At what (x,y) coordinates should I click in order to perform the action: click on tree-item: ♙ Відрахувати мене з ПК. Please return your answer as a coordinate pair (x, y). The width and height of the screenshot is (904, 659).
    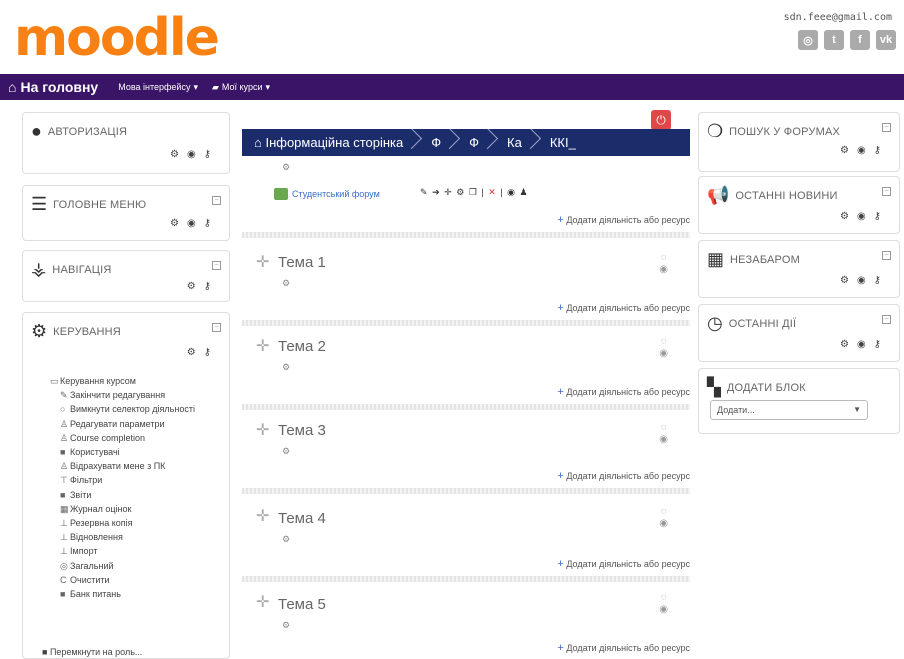
    Looking at the image, I should click on (127, 466).